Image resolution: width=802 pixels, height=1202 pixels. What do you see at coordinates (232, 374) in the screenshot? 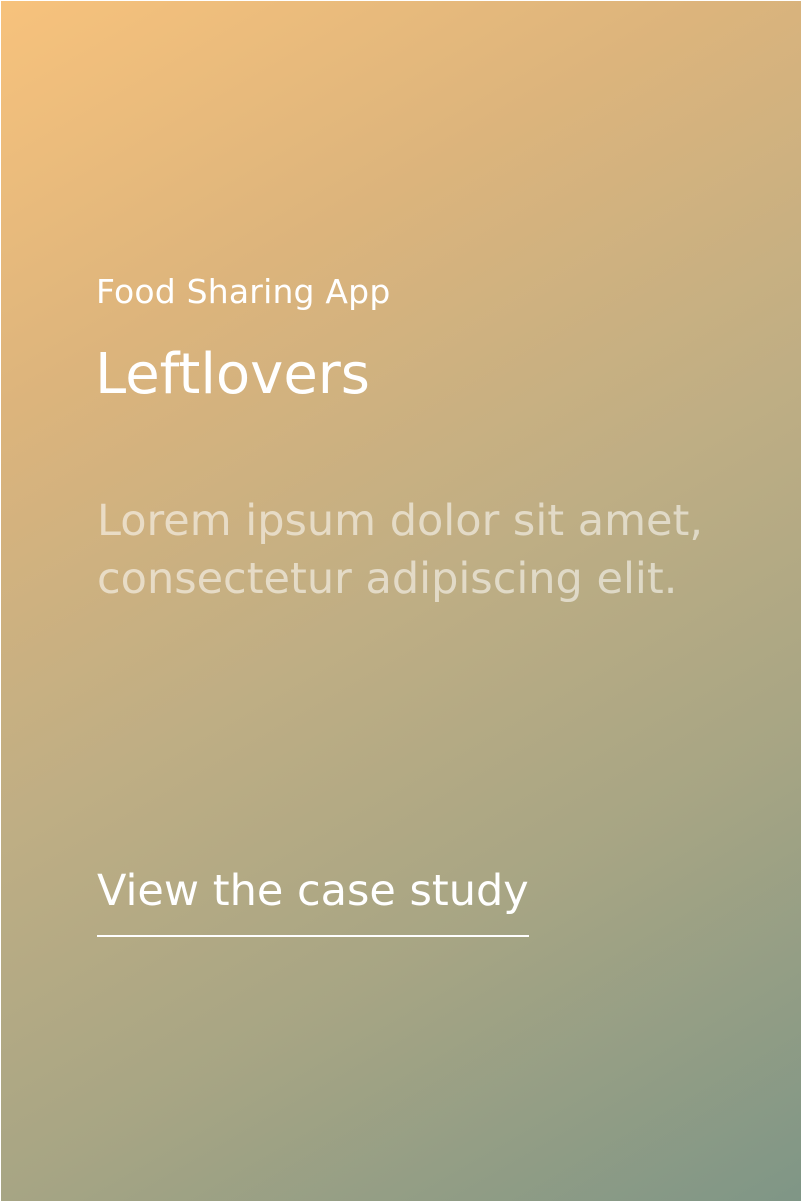
I see `project-title: Leftlovers` at bounding box center [232, 374].